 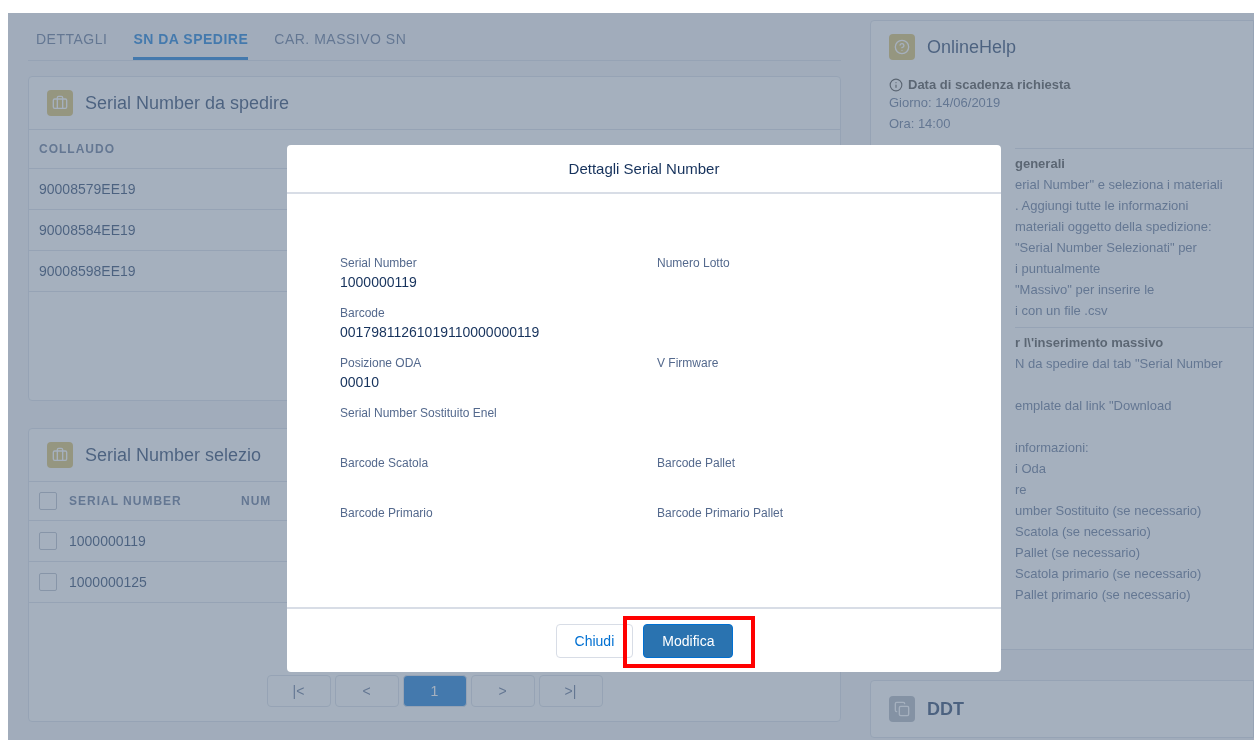 I want to click on modal-title: Dettagli Serial Number, so click(x=644, y=168).